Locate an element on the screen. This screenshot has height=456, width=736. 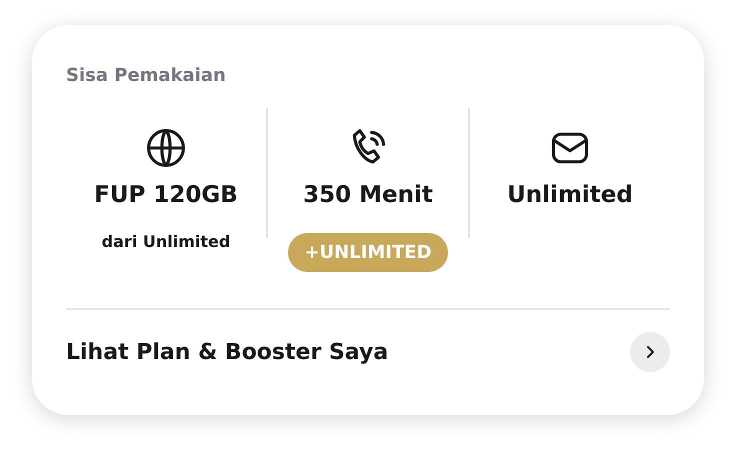
usage-value: FUP 120GB is located at coordinates (166, 195).